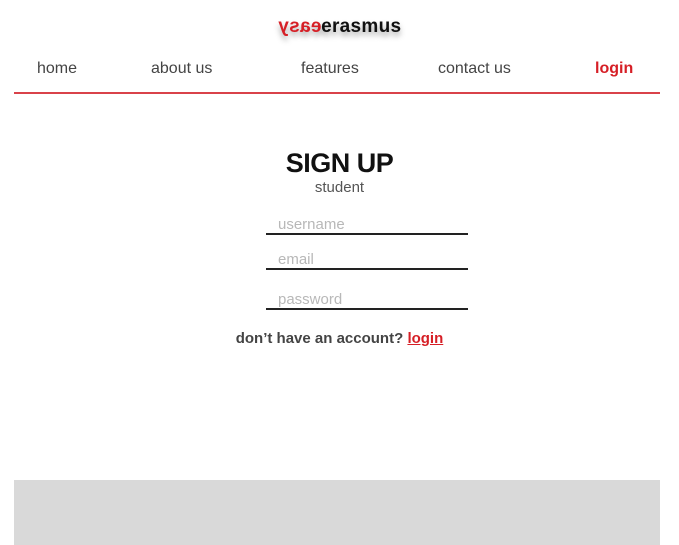  Describe the element at coordinates (367, 225) in the screenshot. I see `username-field` at that location.